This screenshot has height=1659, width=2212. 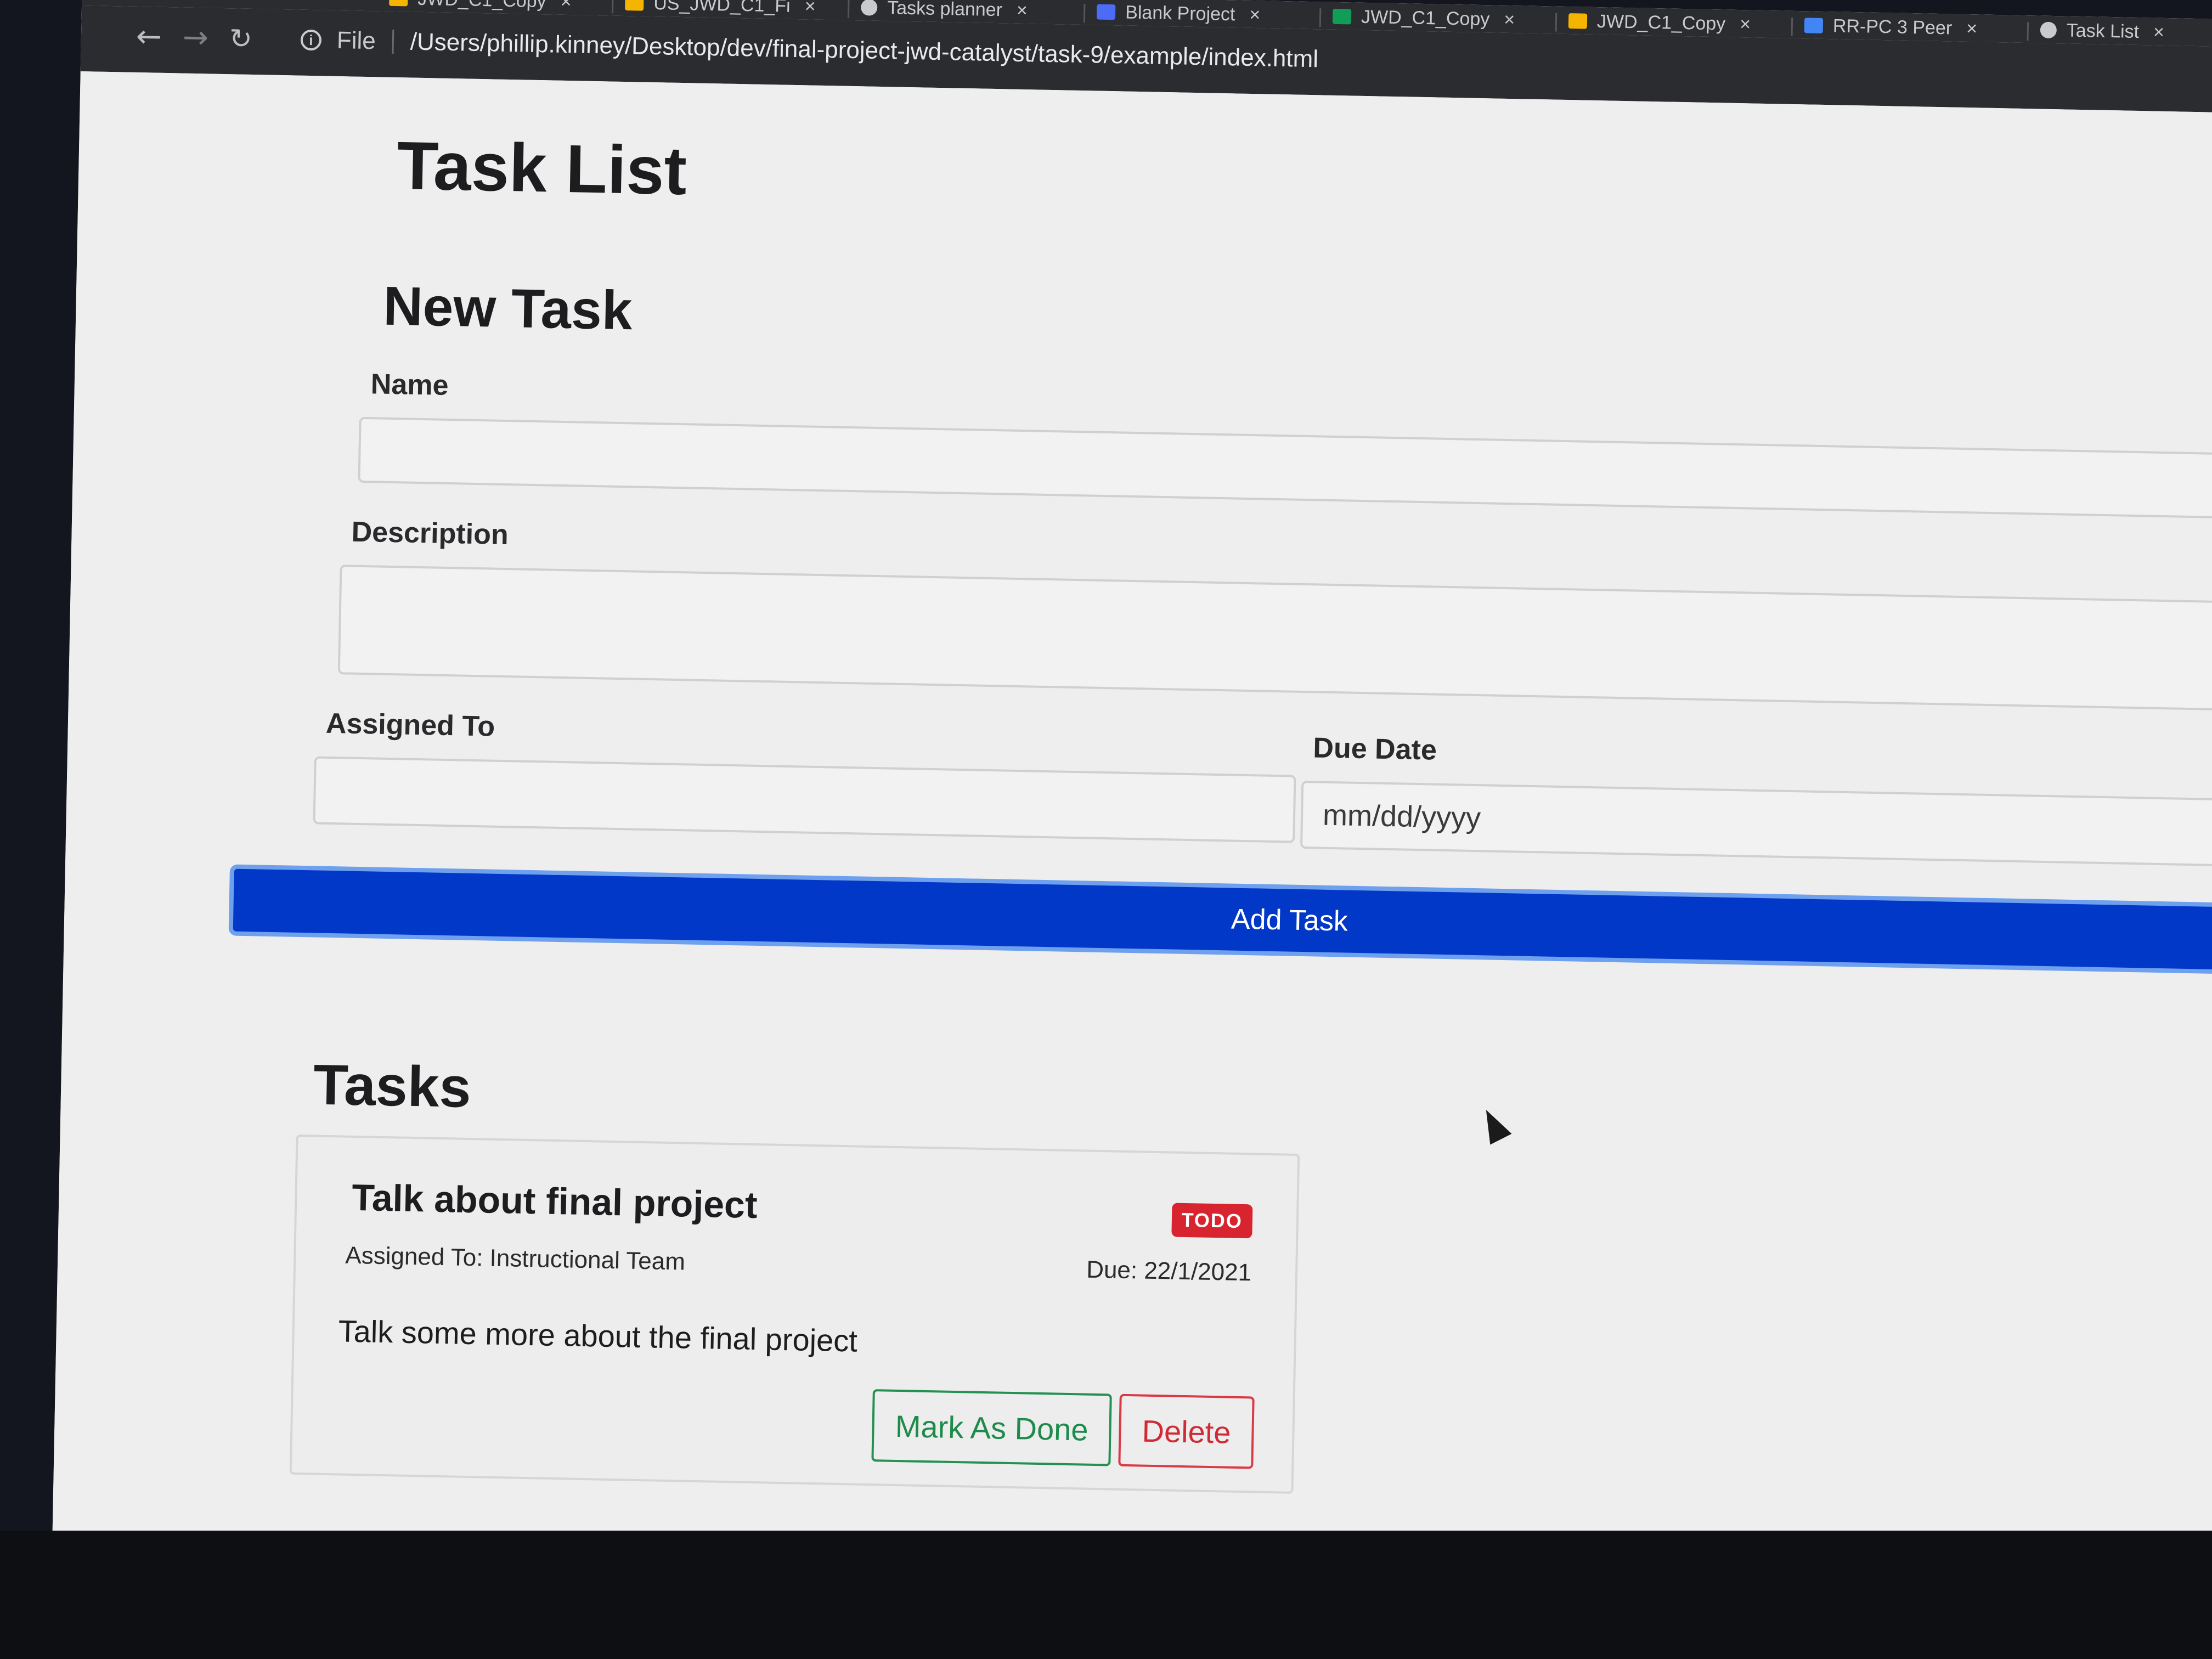 I want to click on docs-icon, so click(x=1814, y=25).